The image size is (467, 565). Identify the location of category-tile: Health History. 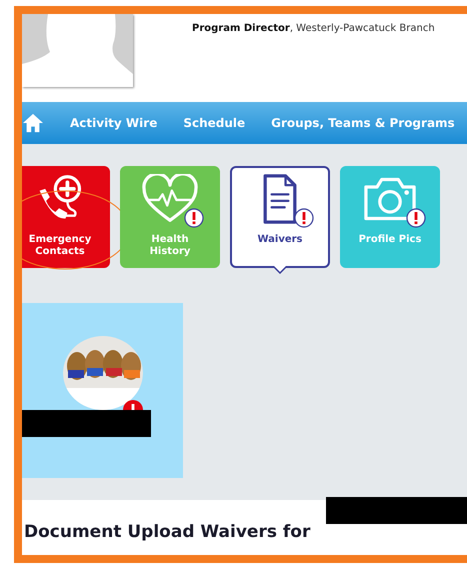
(170, 217).